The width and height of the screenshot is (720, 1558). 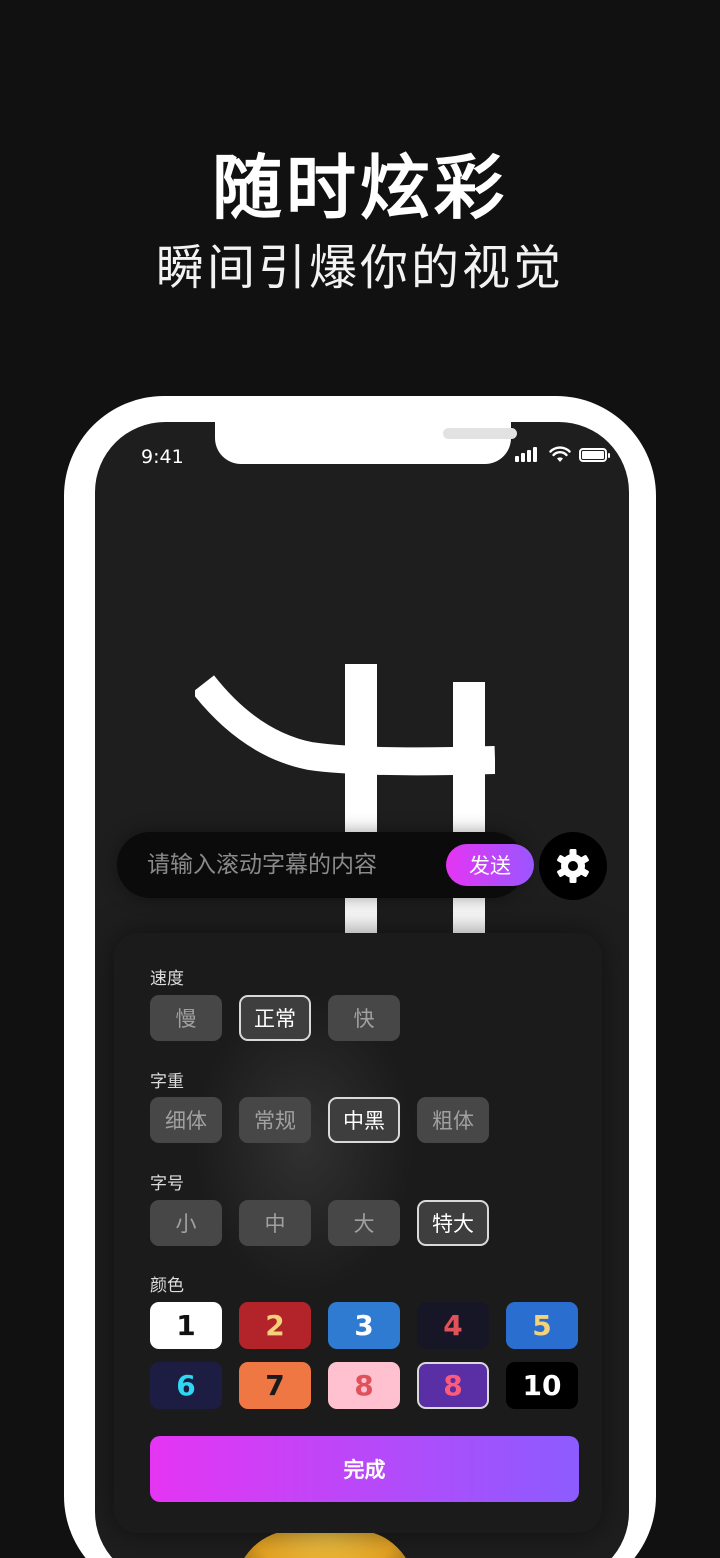 What do you see at coordinates (275, 1120) in the screenshot?
I see `weight-option-regular: 常规` at bounding box center [275, 1120].